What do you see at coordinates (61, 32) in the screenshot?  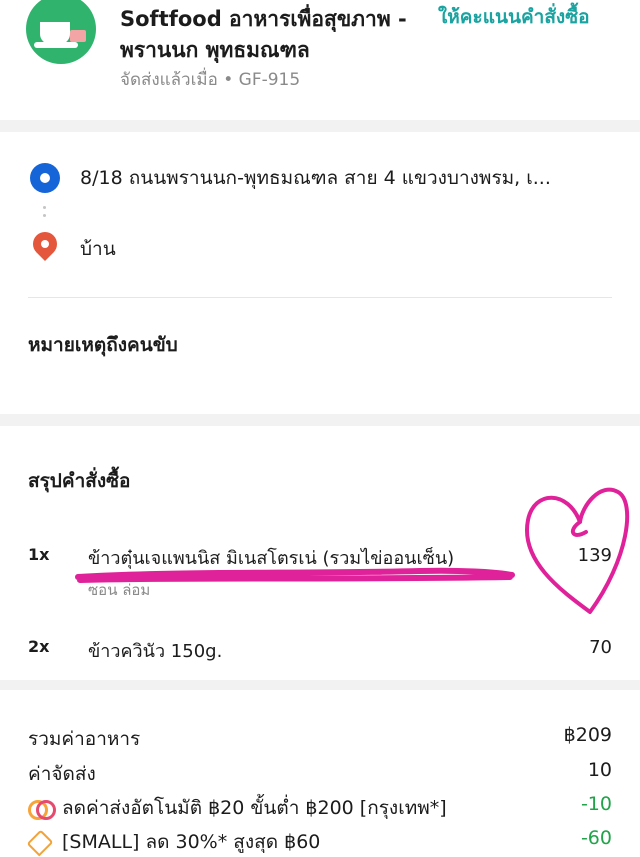 I see `store-logo` at bounding box center [61, 32].